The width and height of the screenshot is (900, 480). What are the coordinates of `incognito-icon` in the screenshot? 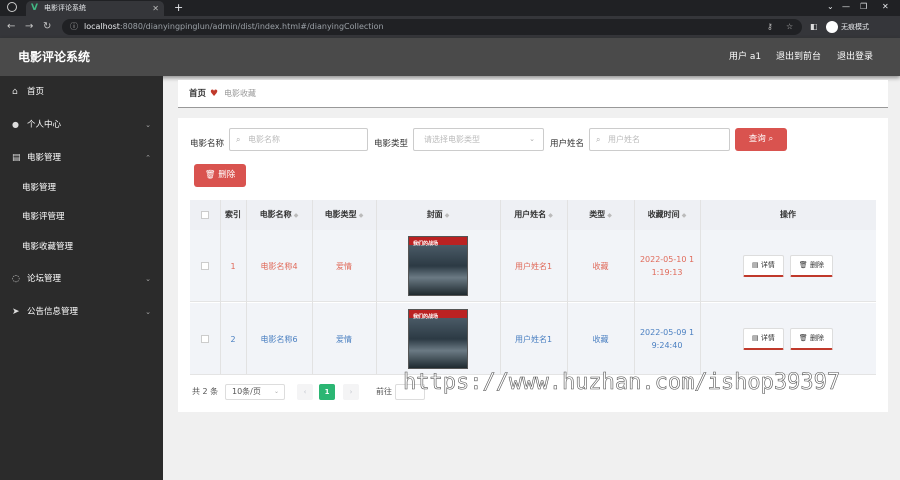 It's located at (832, 27).